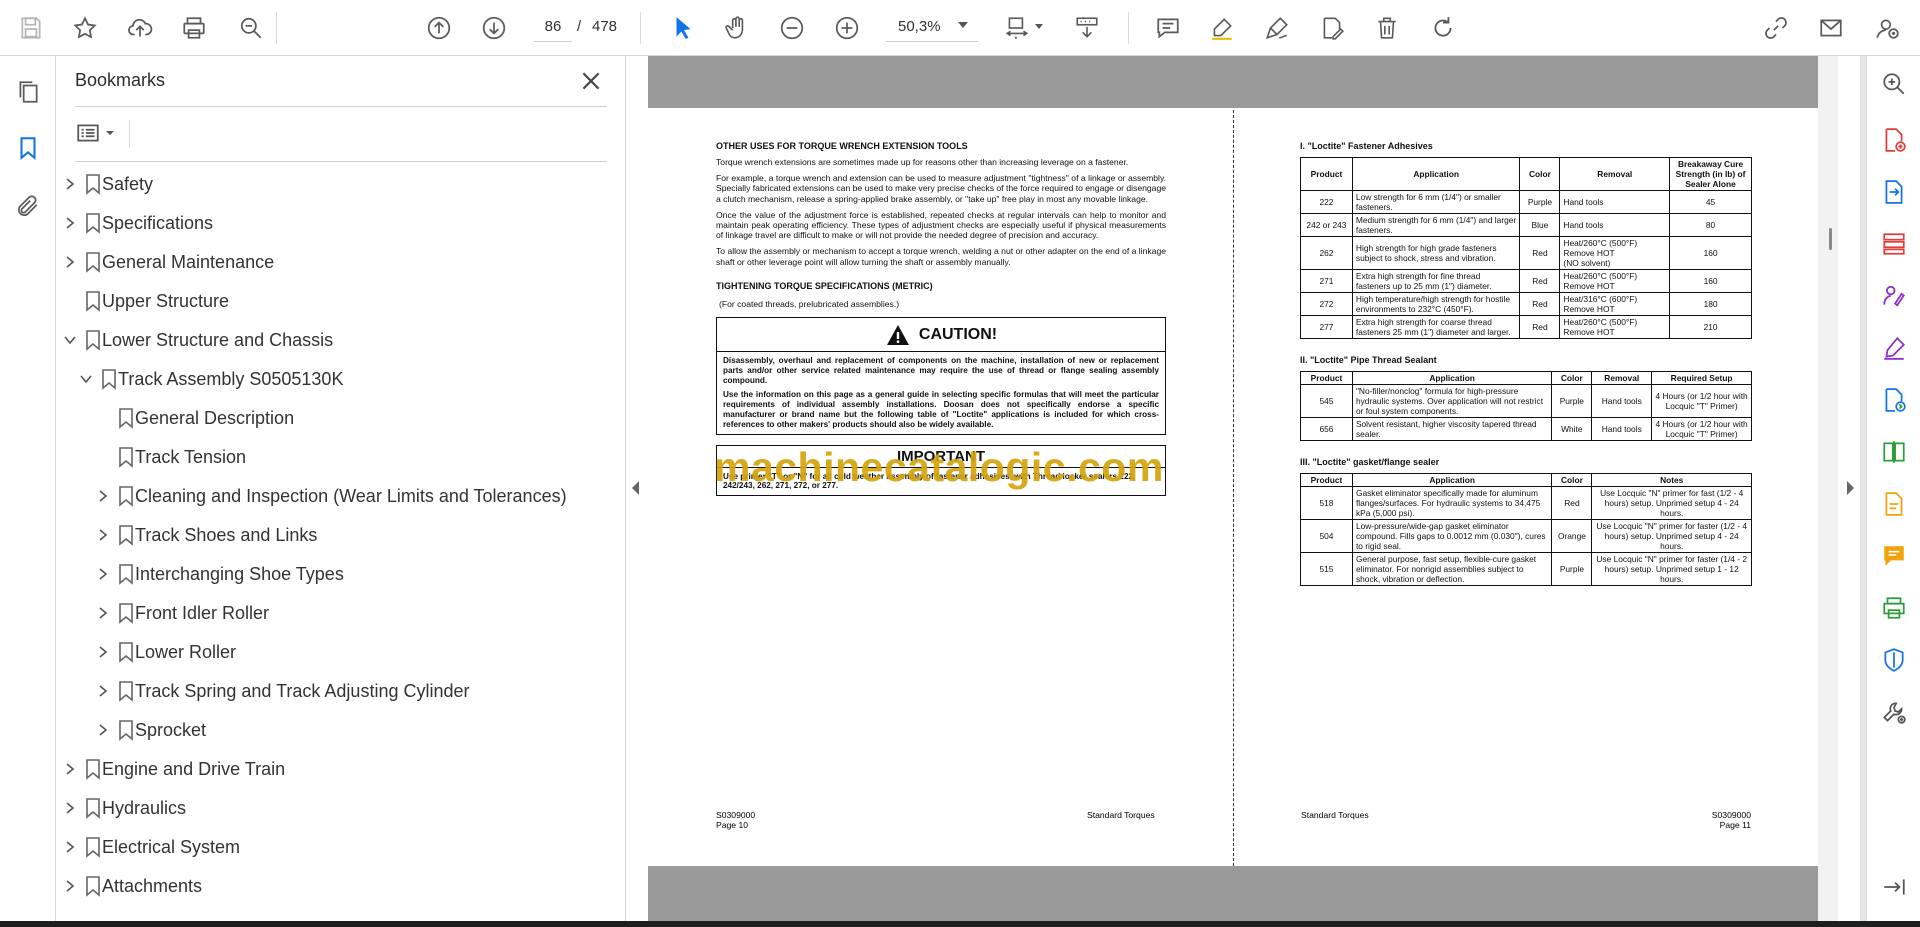  Describe the element at coordinates (340, 222) in the screenshot. I see `bookmark-item: Specifications` at that location.